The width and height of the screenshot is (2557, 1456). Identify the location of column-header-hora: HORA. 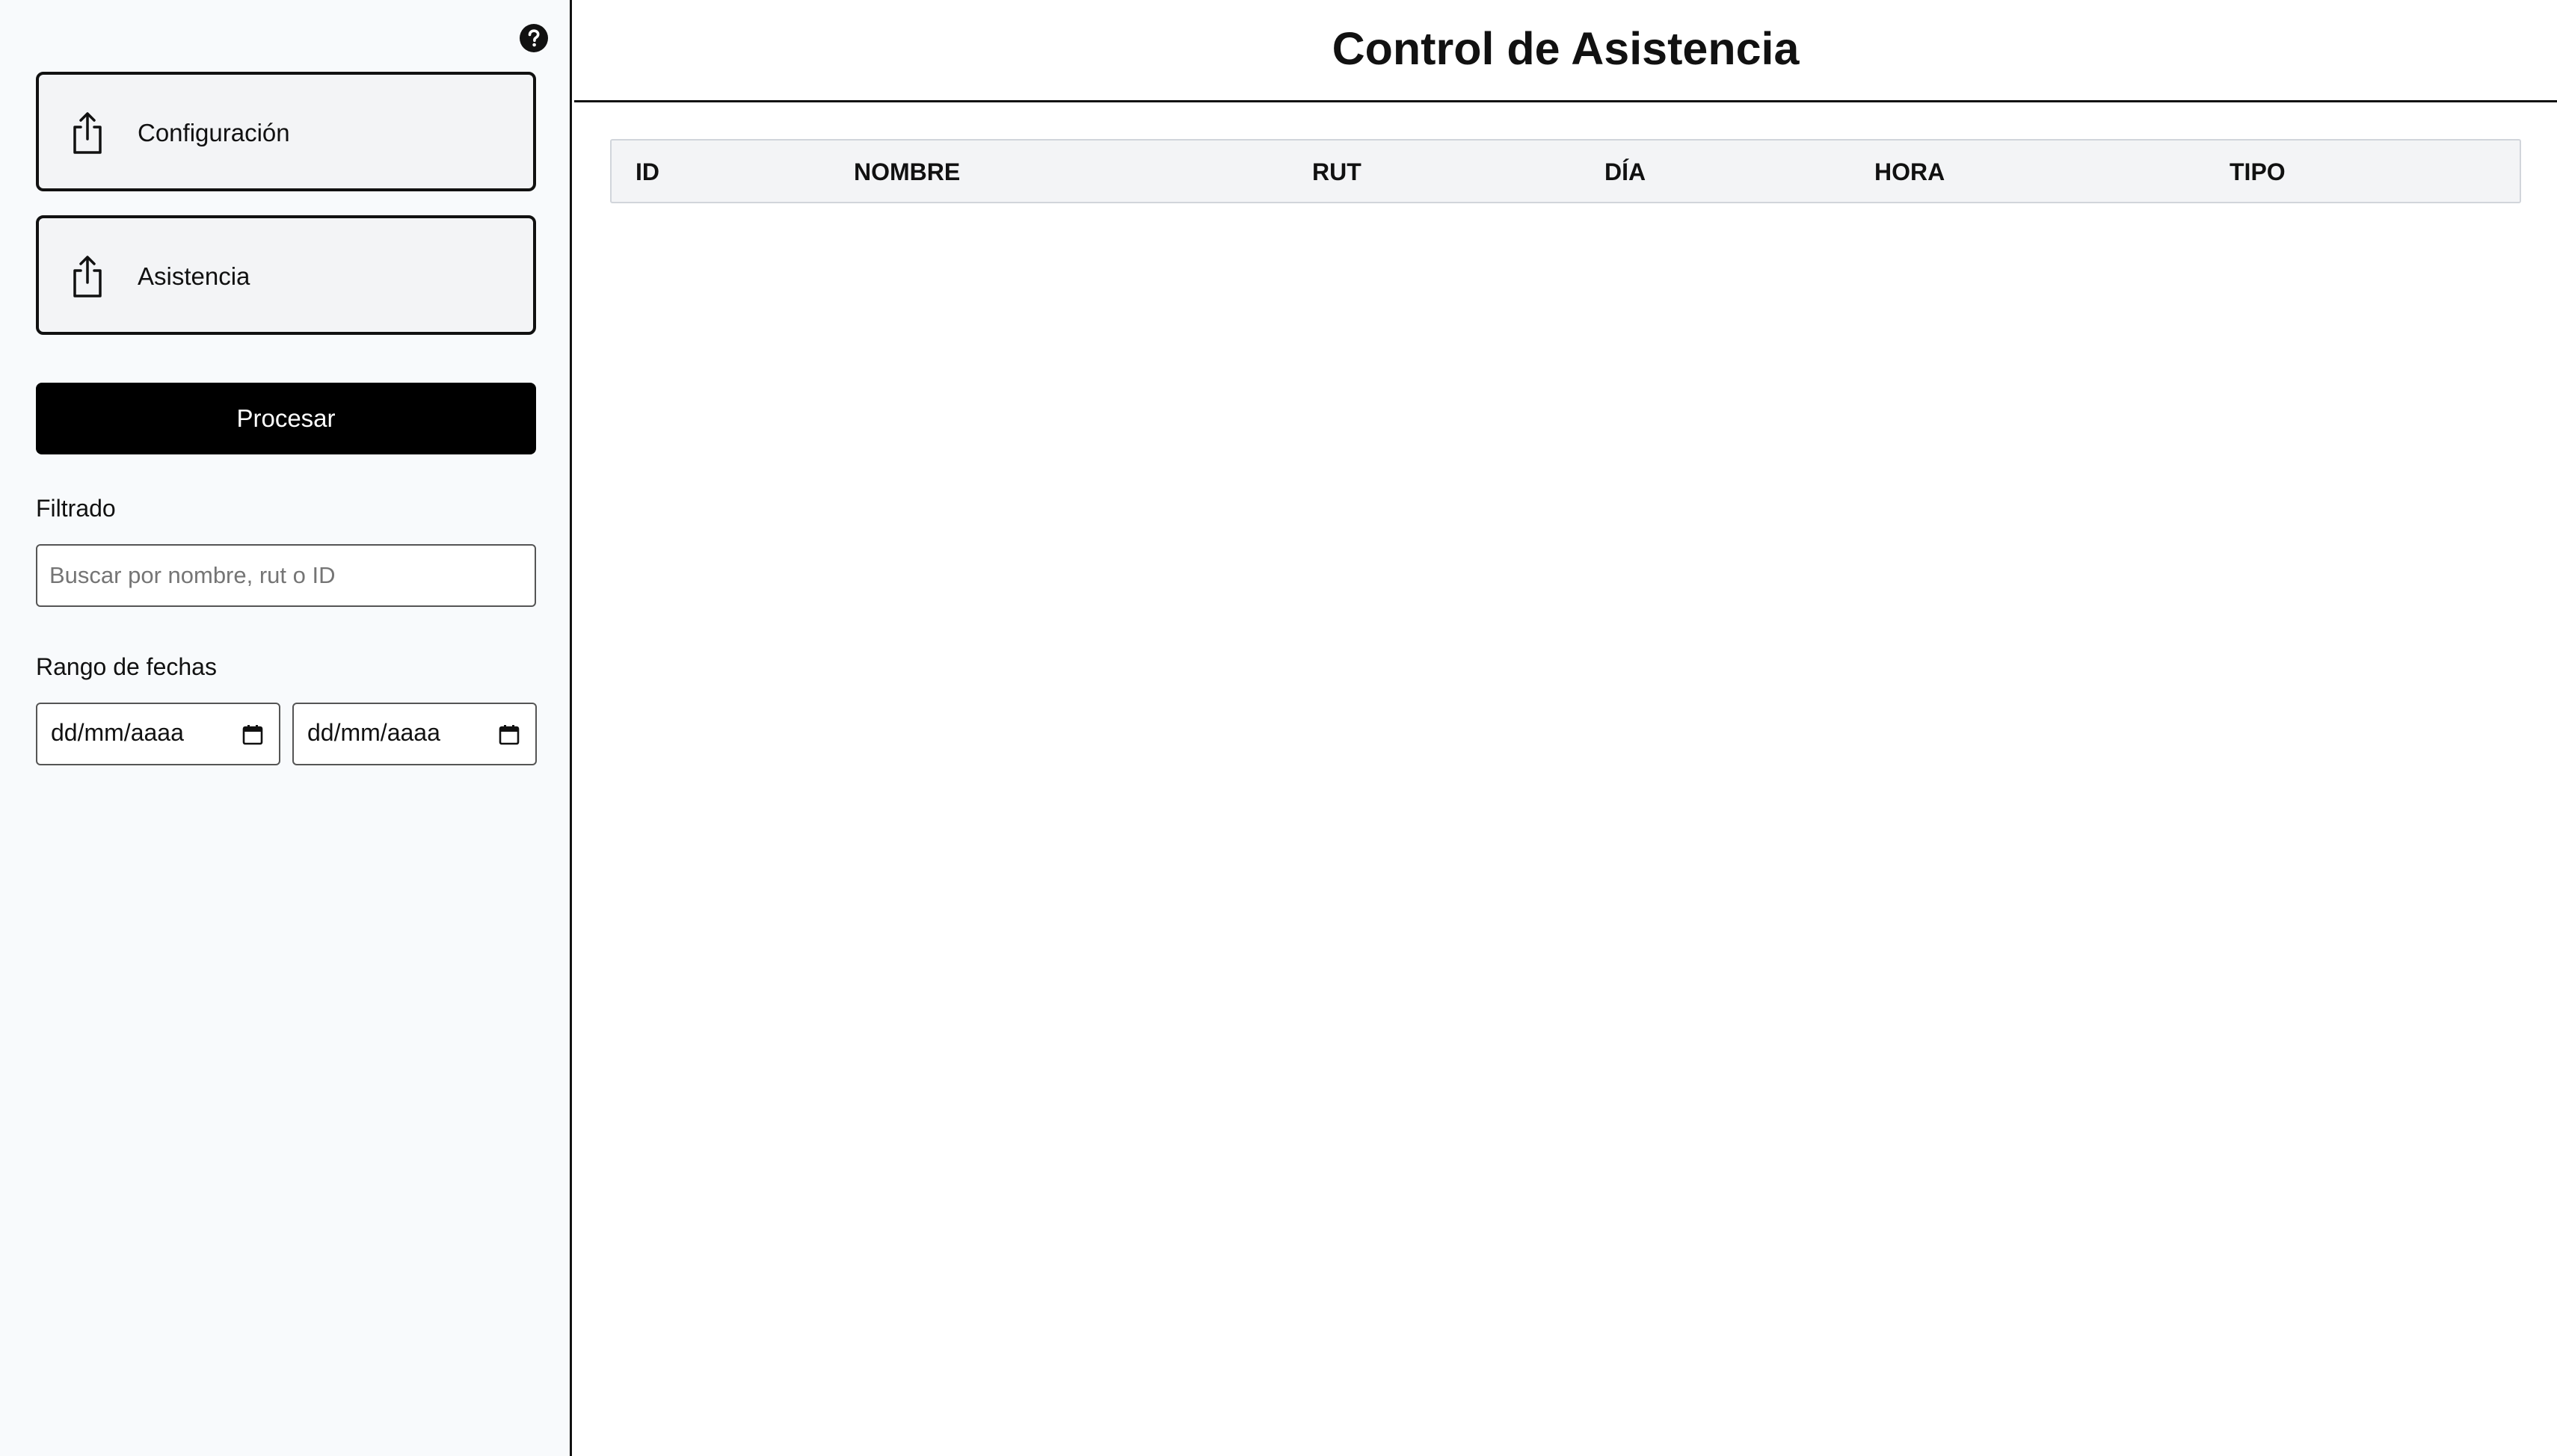
(1909, 172).